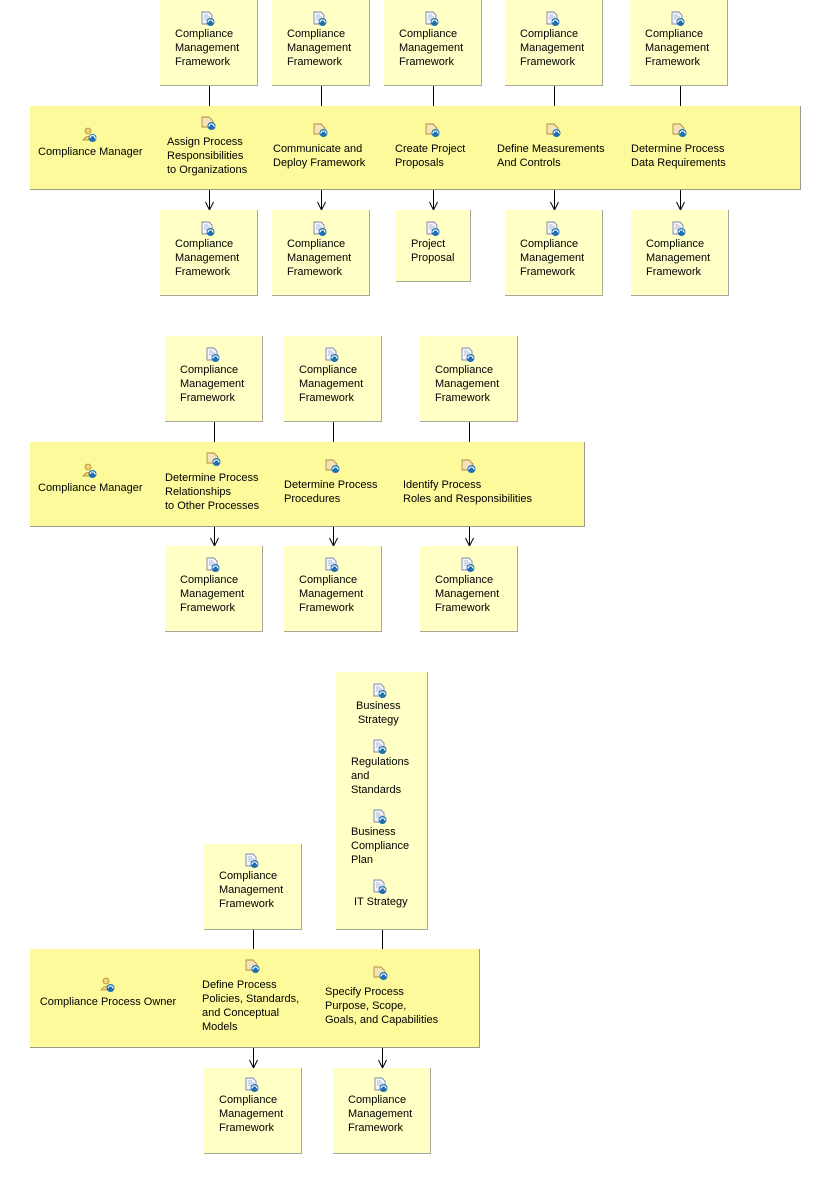  I want to click on role-compliance-manager-1: Compliance Manager, so click(90, 143).